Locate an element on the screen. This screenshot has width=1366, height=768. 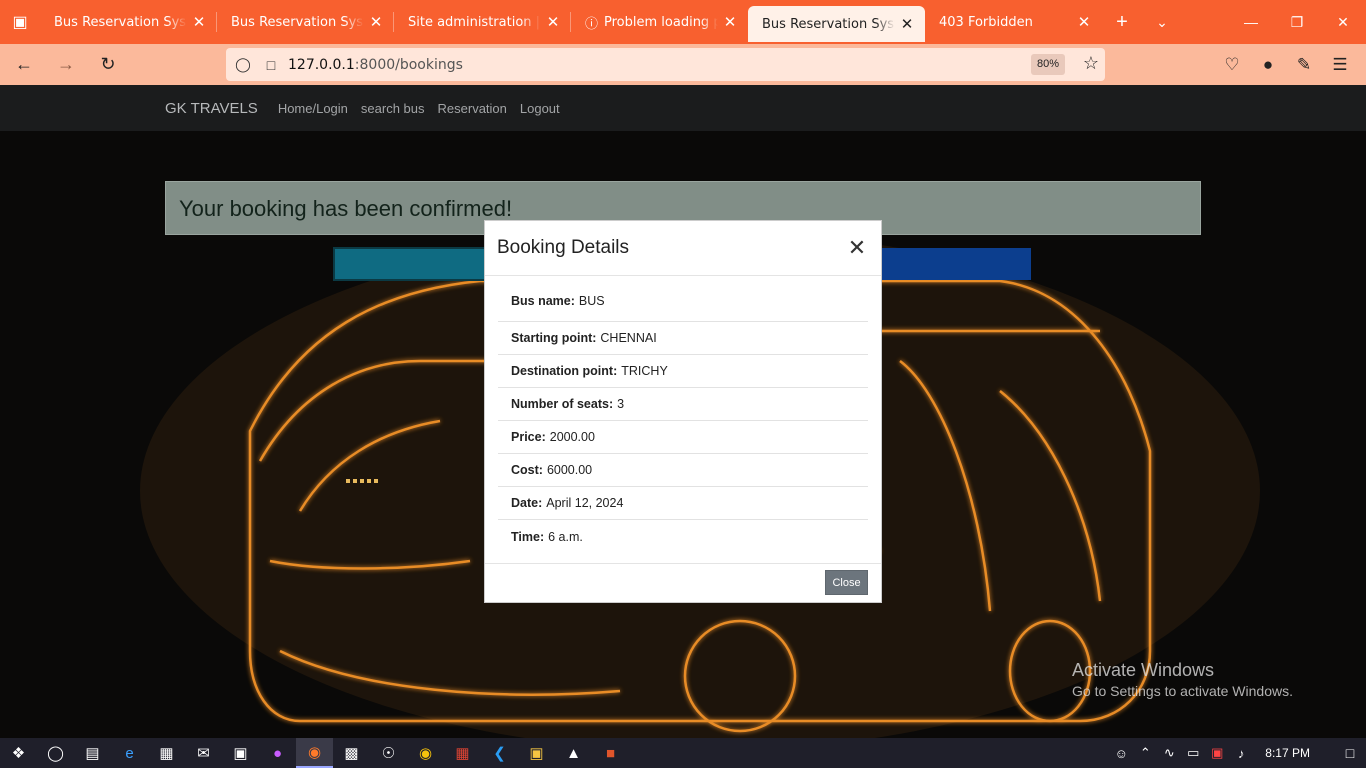
detail-value: TRICHY is located at coordinates (644, 371).